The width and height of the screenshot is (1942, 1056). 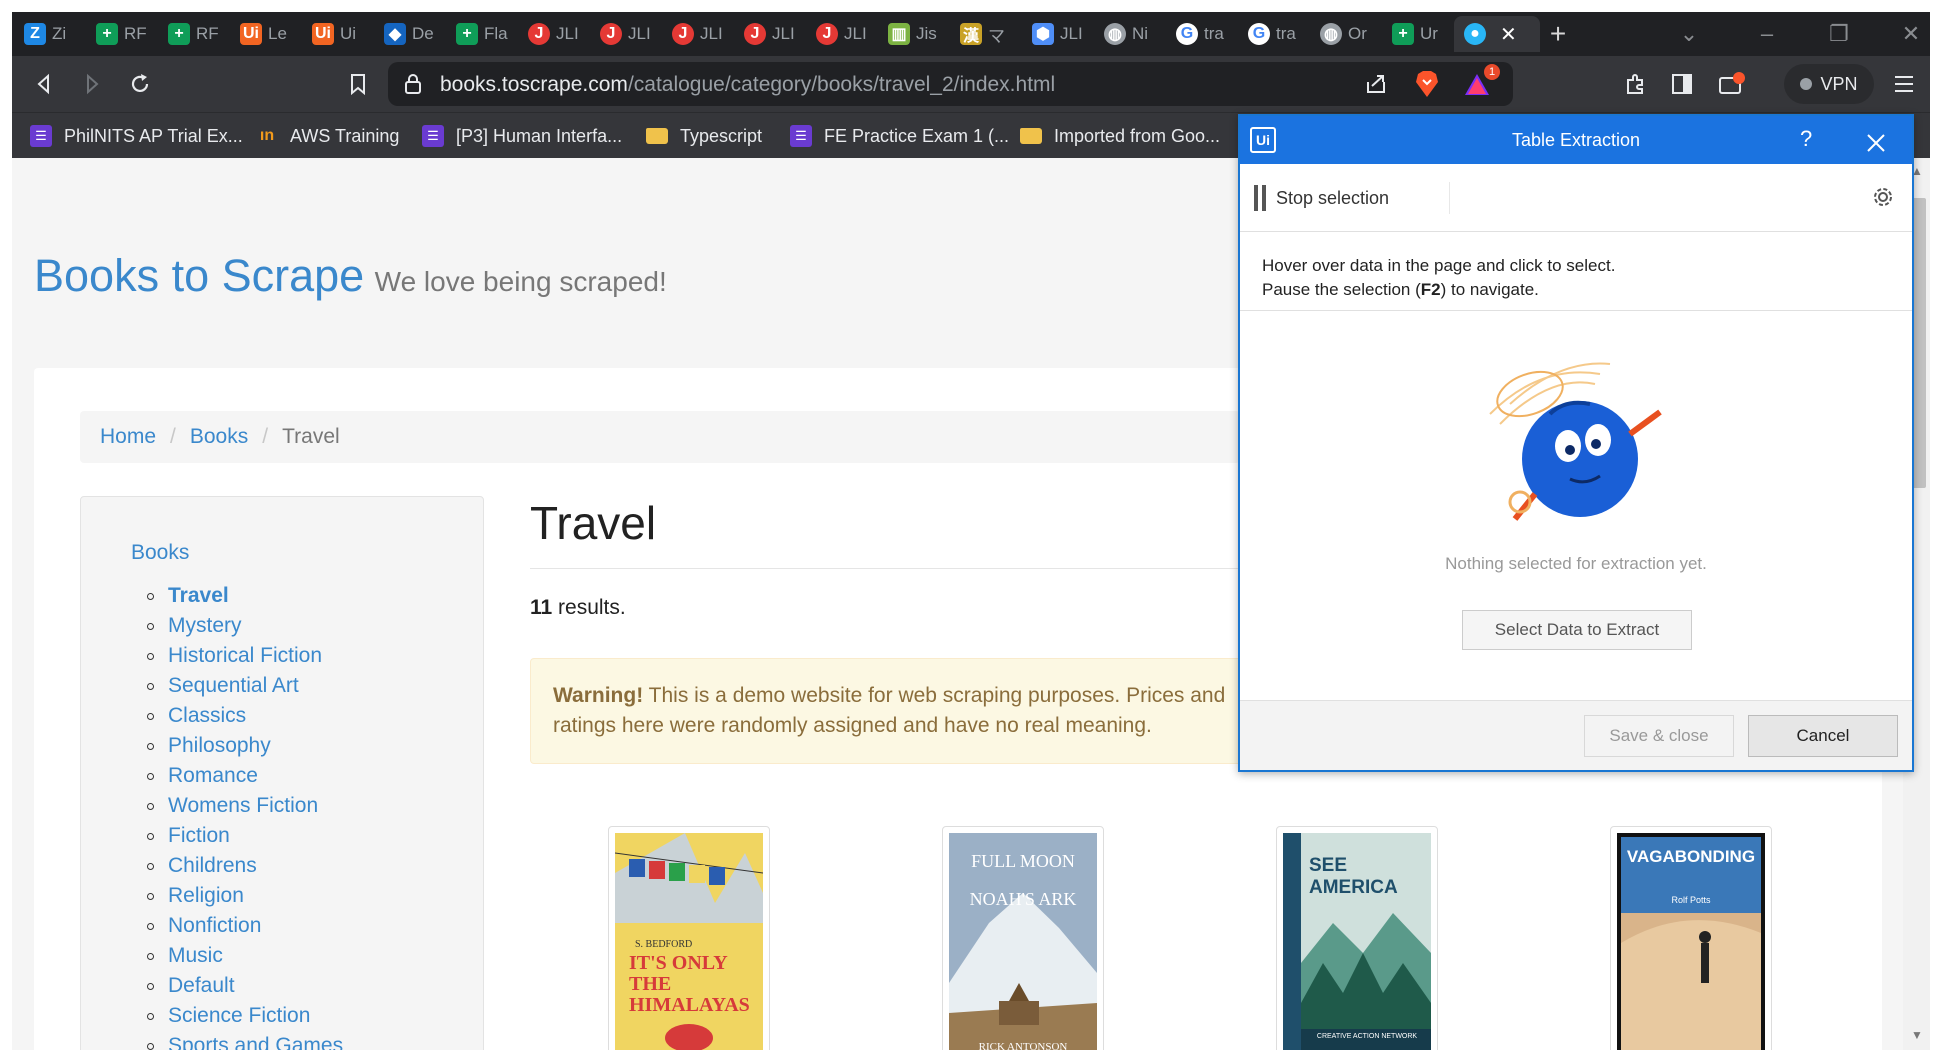 I want to click on book-thumbnail: SEE AMERICA CREATIVE ACTION NETWORK, so click(x=1357, y=938).